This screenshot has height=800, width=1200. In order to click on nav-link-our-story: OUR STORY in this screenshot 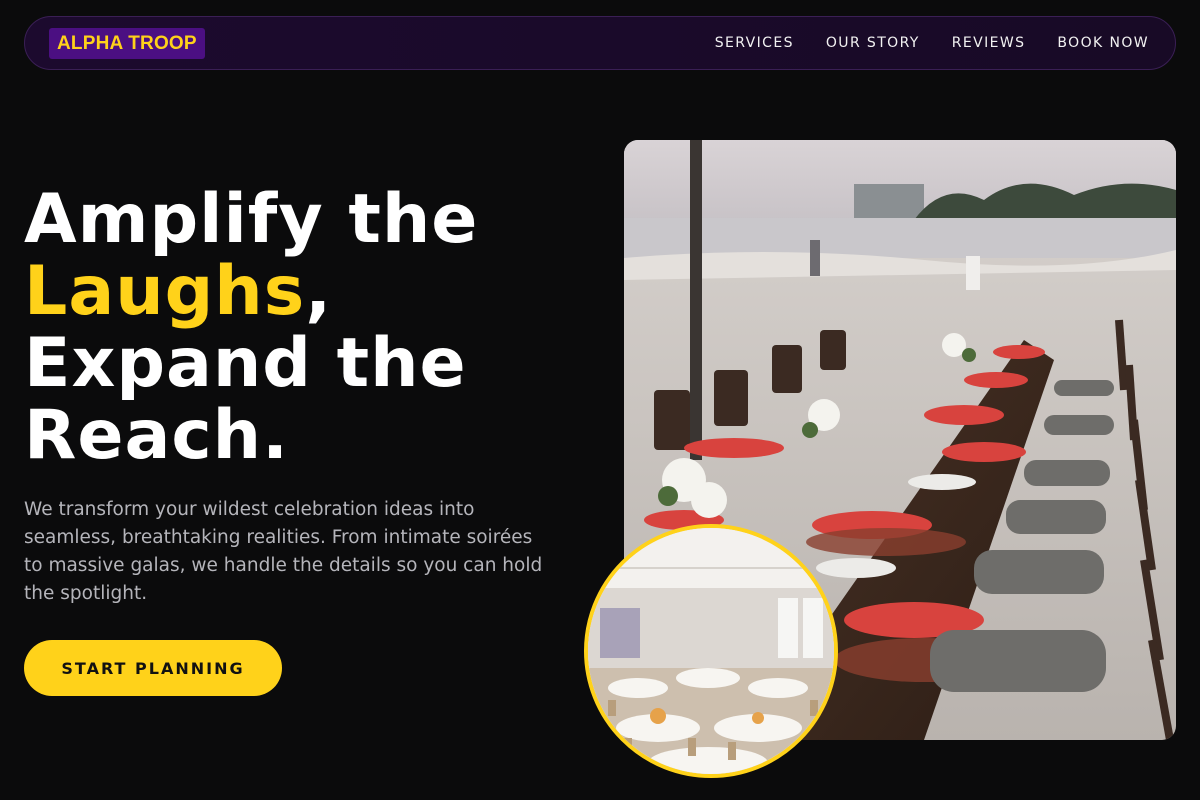, I will do `click(873, 43)`.